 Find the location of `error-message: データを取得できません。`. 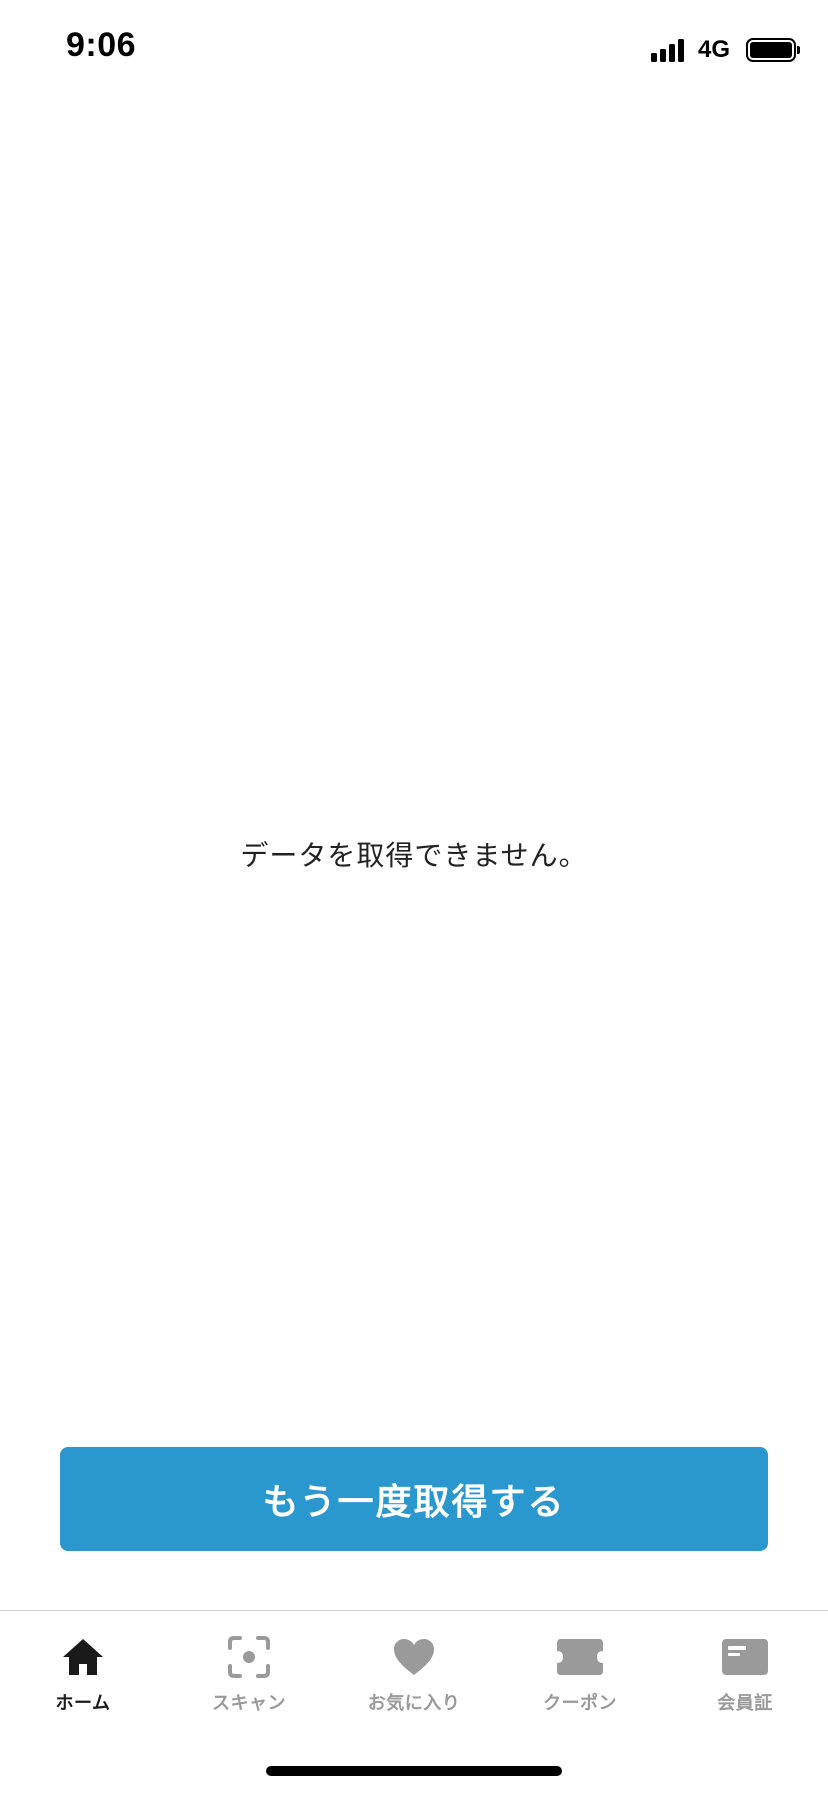

error-message: データを取得できません。 is located at coordinates (414, 855).